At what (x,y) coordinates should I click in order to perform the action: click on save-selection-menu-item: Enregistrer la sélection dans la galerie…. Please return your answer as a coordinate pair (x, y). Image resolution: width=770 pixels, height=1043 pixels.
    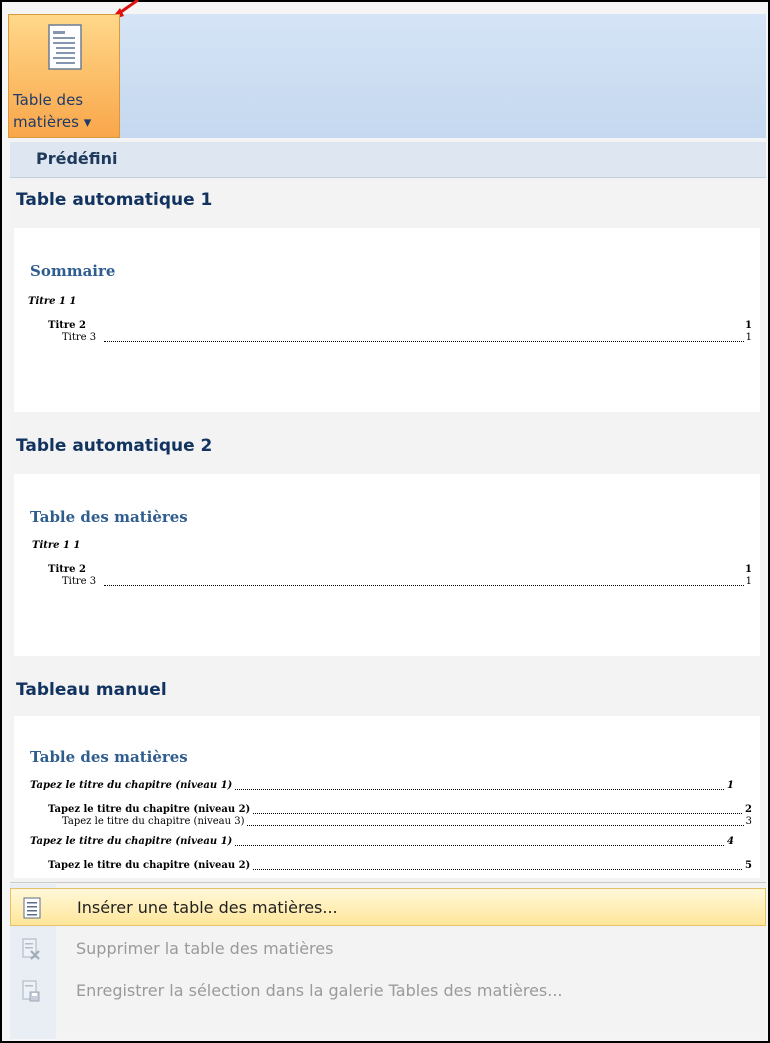
    Looking at the image, I should click on (388, 991).